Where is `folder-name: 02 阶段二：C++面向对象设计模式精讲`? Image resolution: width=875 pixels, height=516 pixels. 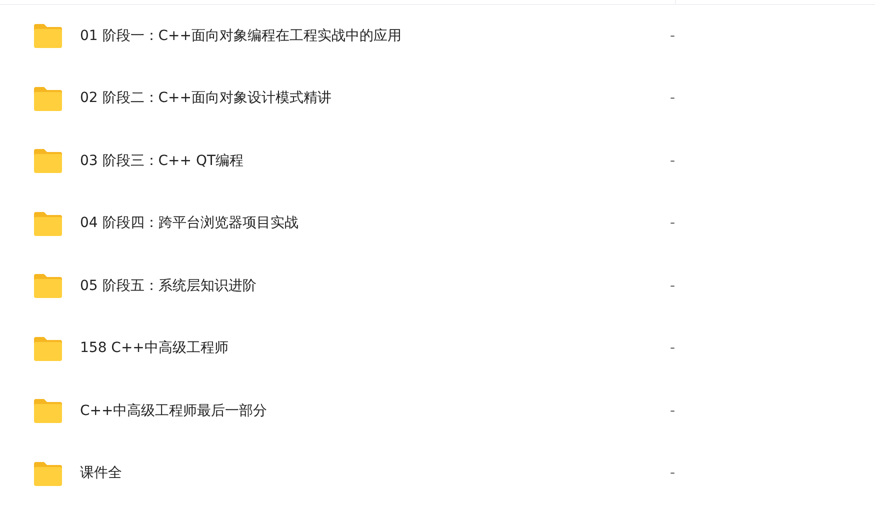 folder-name: 02 阶段二：C++面向对象设计模式精讲 is located at coordinates (375, 99).